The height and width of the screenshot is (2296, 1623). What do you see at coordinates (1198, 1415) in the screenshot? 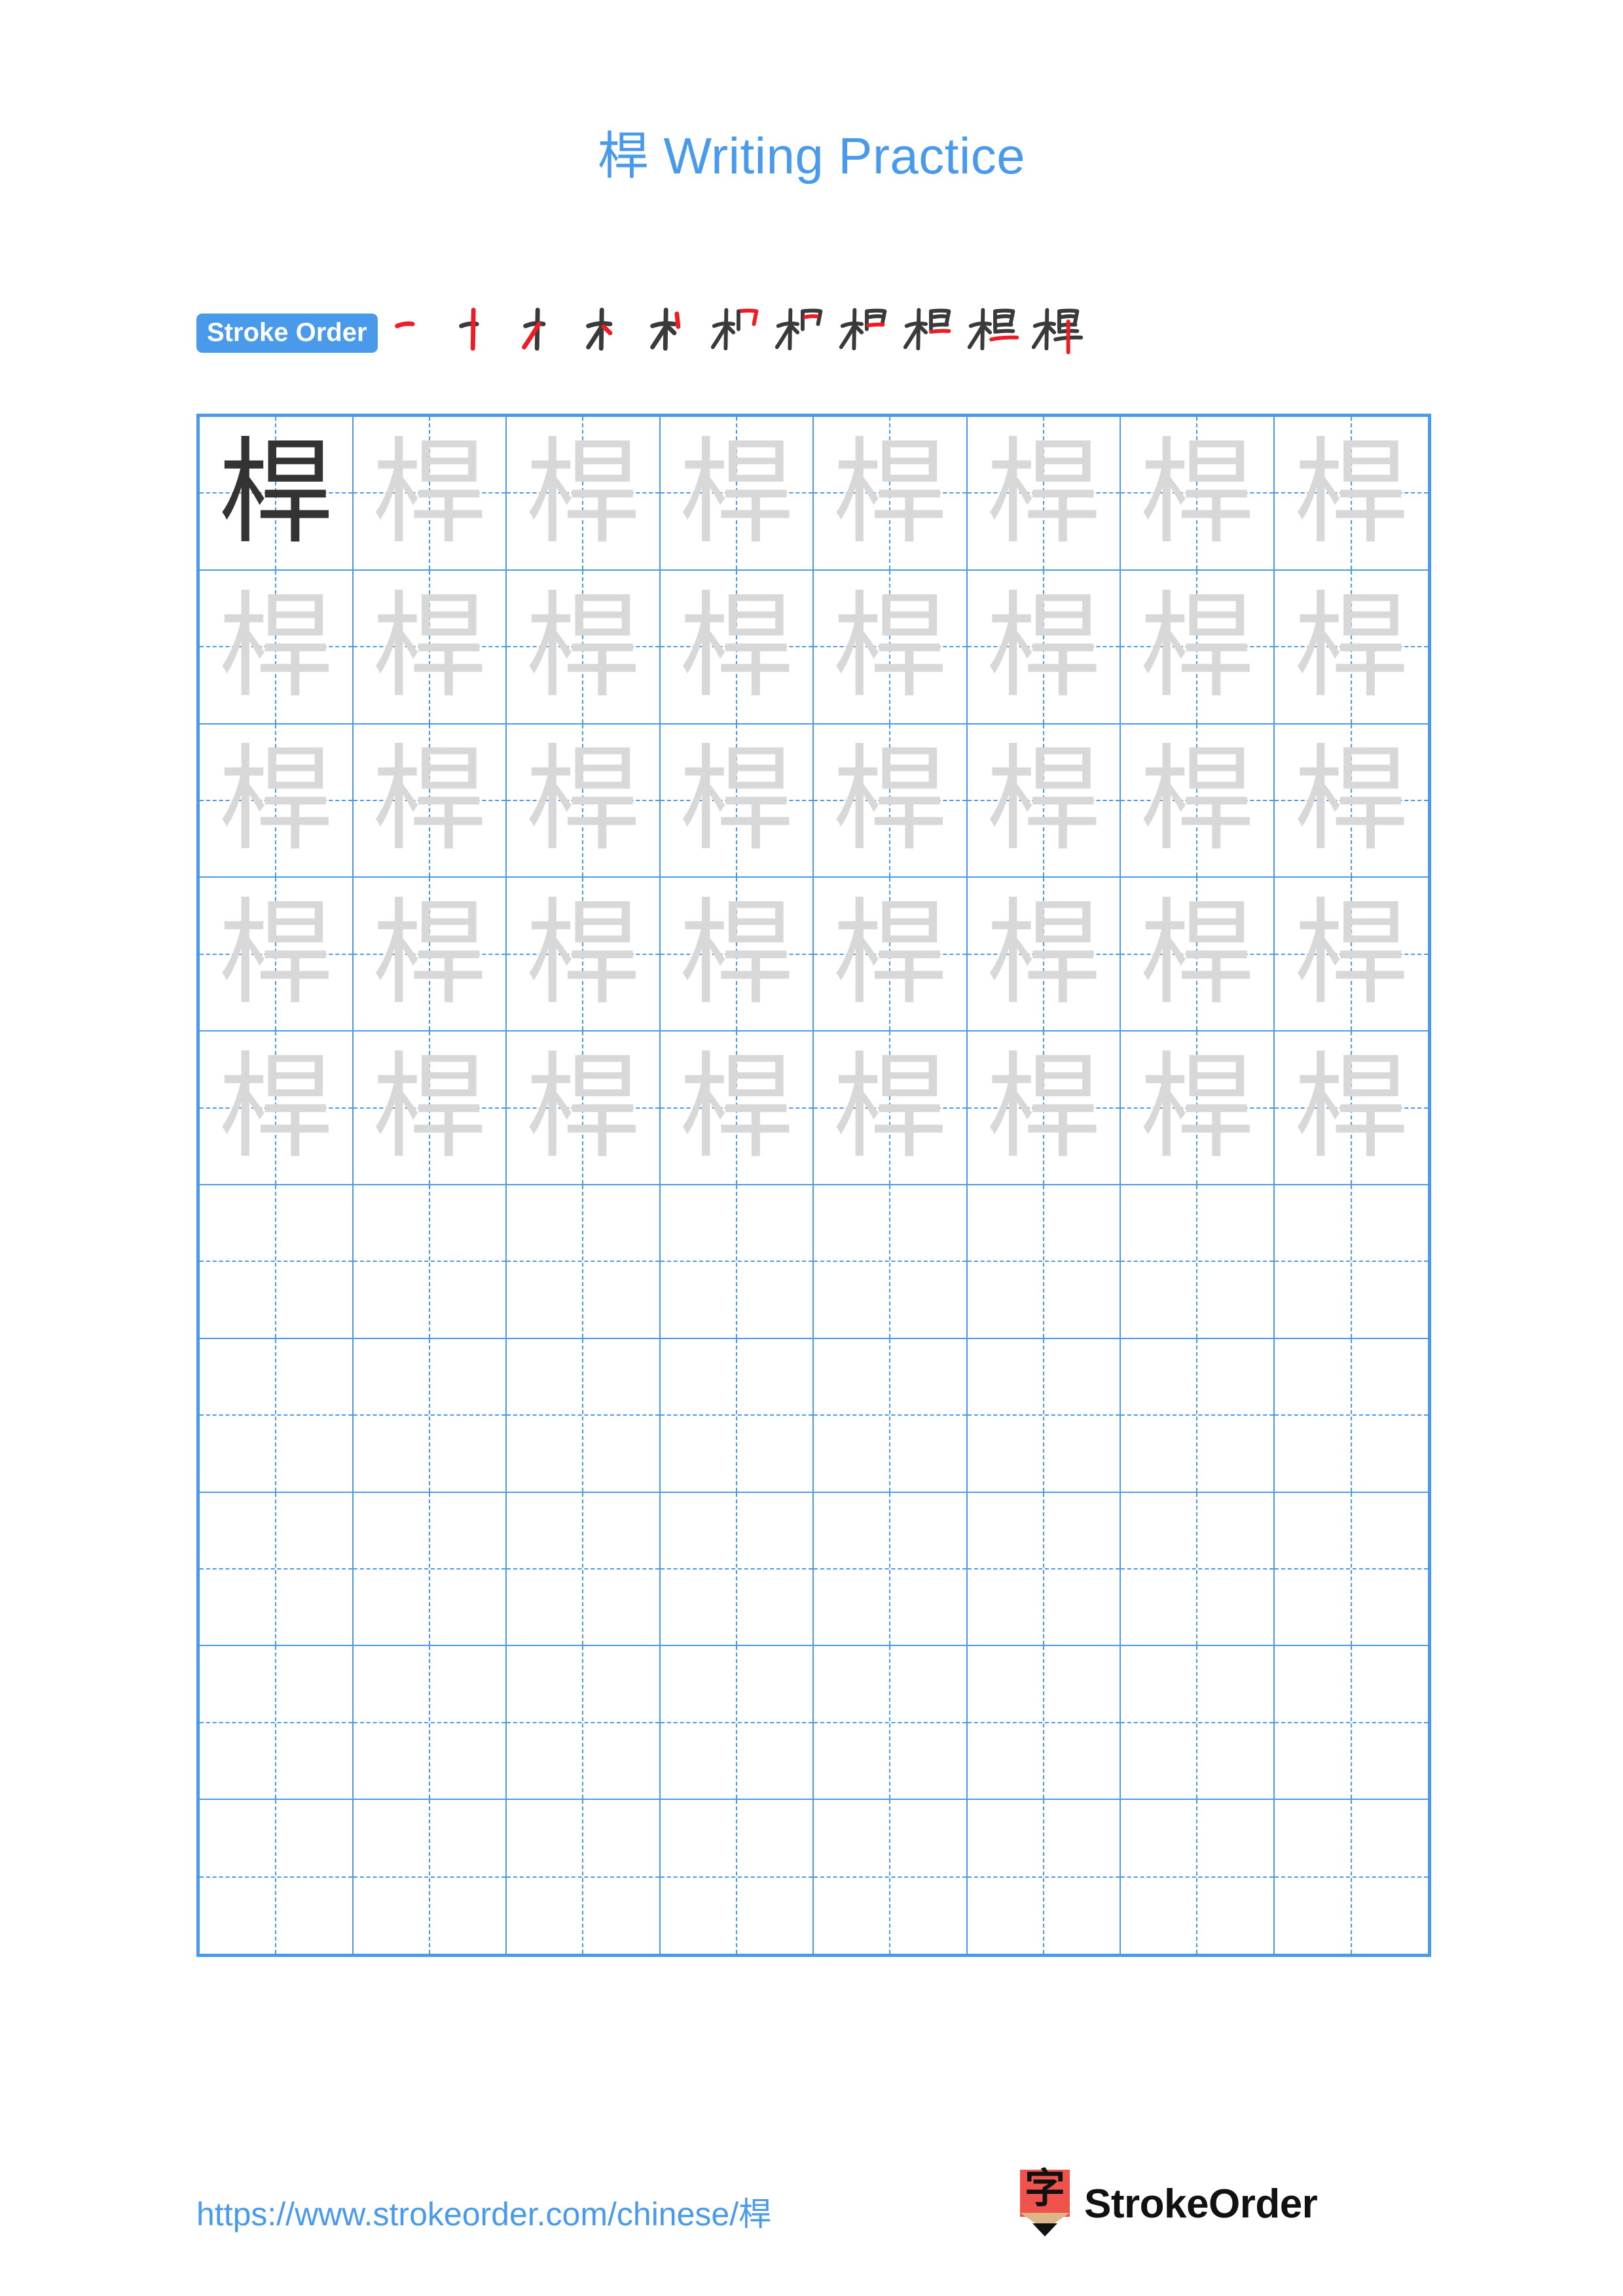
I see `practice-cell-r7-c7` at bounding box center [1198, 1415].